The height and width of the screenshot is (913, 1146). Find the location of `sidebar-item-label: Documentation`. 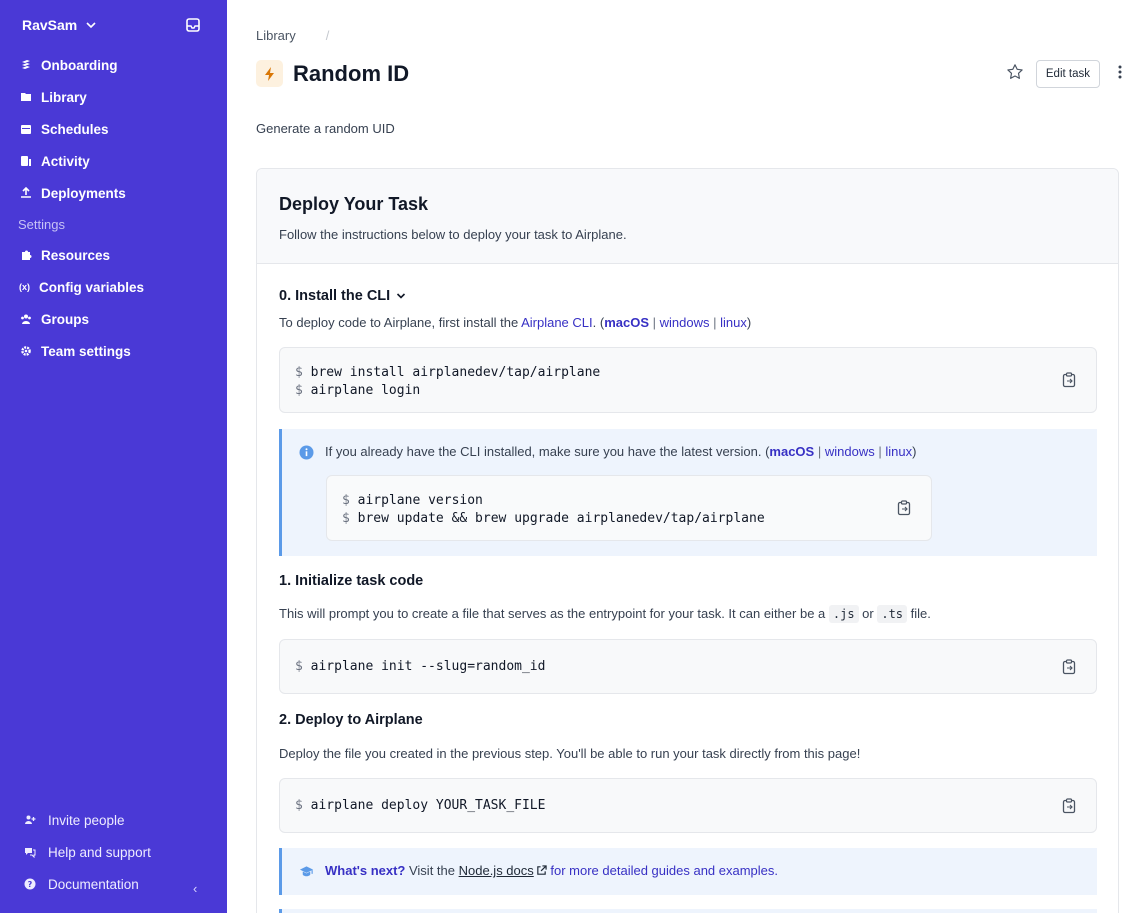

sidebar-item-label: Documentation is located at coordinates (93, 884).